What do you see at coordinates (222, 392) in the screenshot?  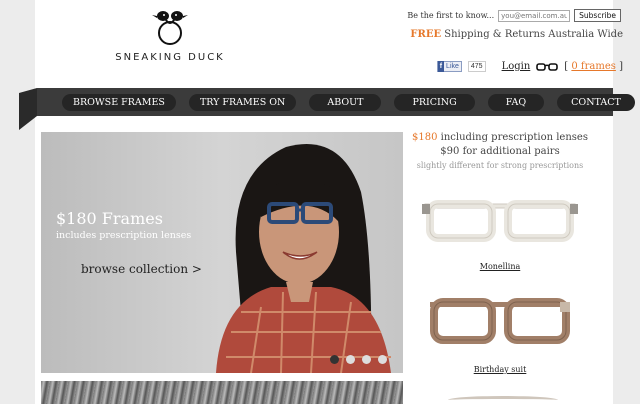 I see `secondary-banner-image` at bounding box center [222, 392].